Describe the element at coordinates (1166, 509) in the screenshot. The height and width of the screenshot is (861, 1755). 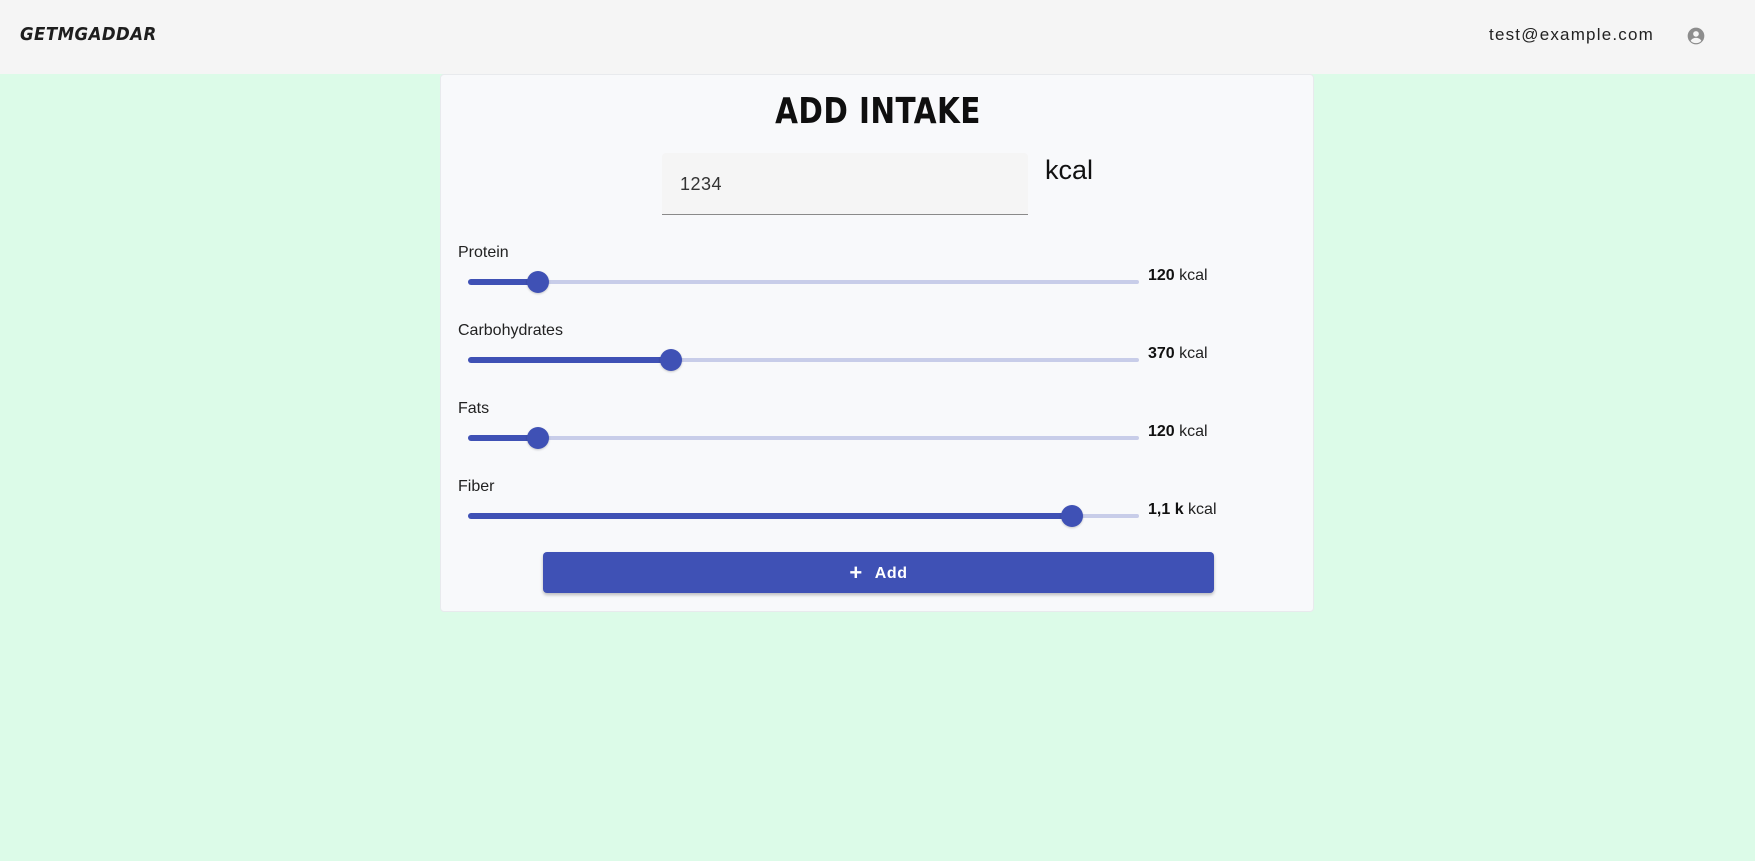
I see `fiber-value-number: 1,1 k` at that location.